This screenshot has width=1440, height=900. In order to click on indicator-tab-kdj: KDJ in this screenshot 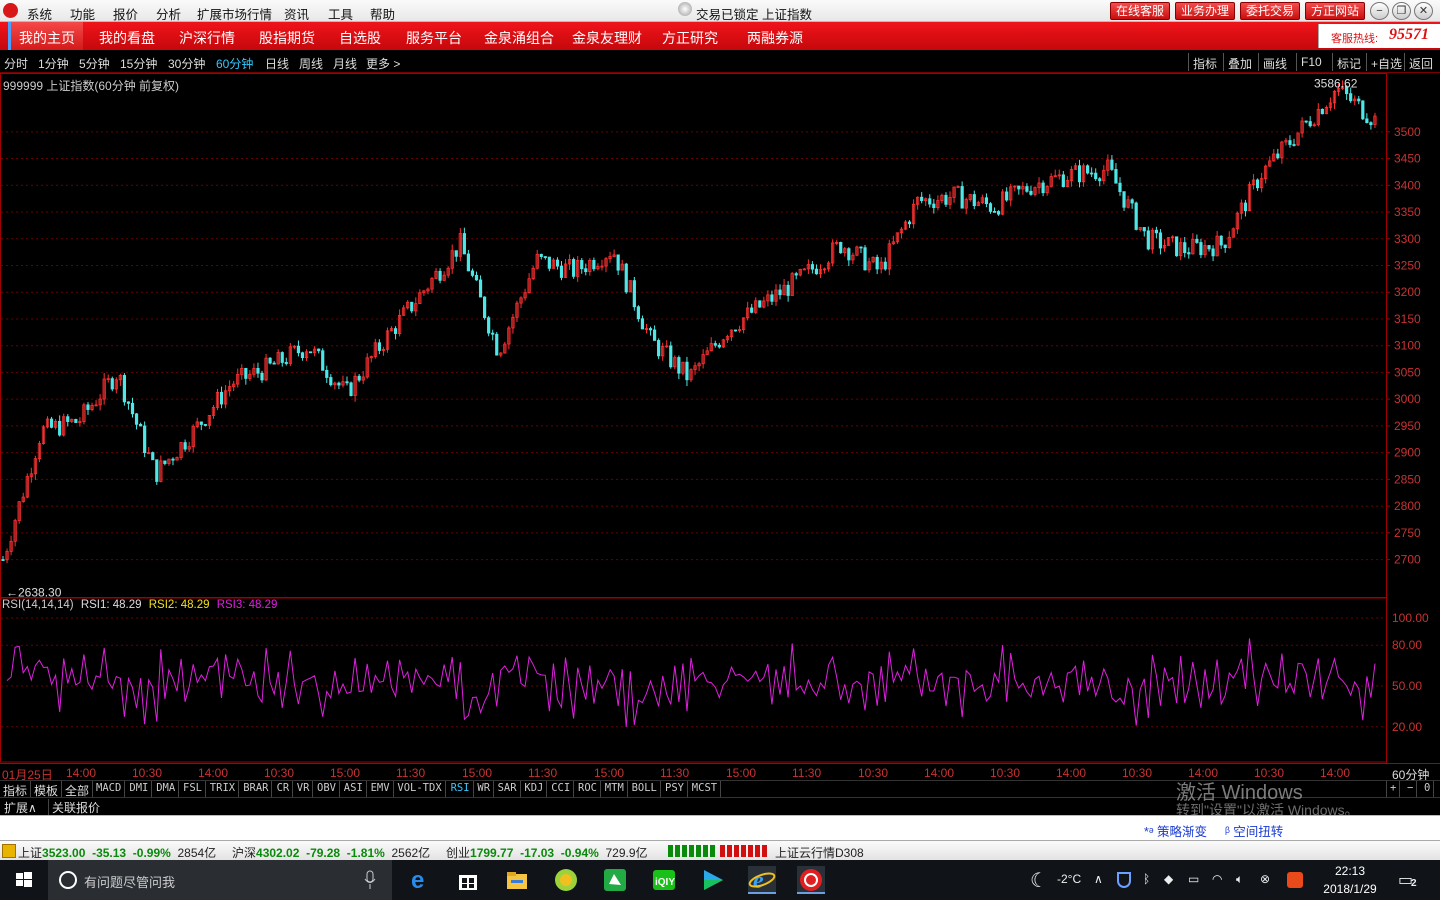, I will do `click(534, 789)`.